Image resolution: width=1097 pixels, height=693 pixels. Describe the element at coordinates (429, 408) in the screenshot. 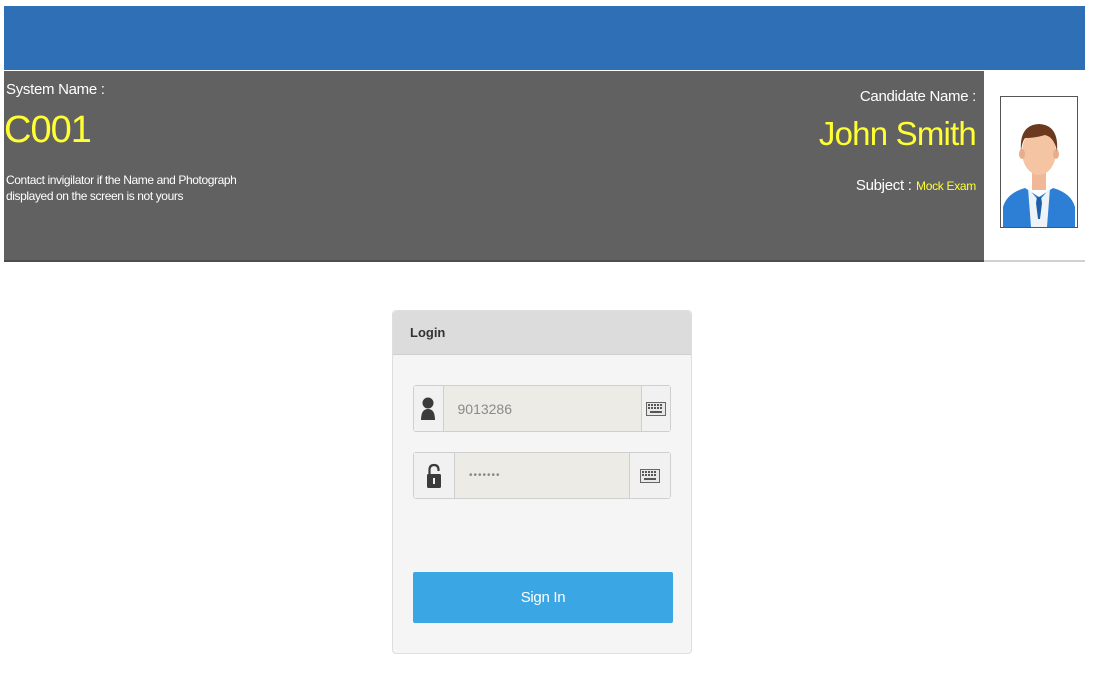

I see `user-icon` at that location.